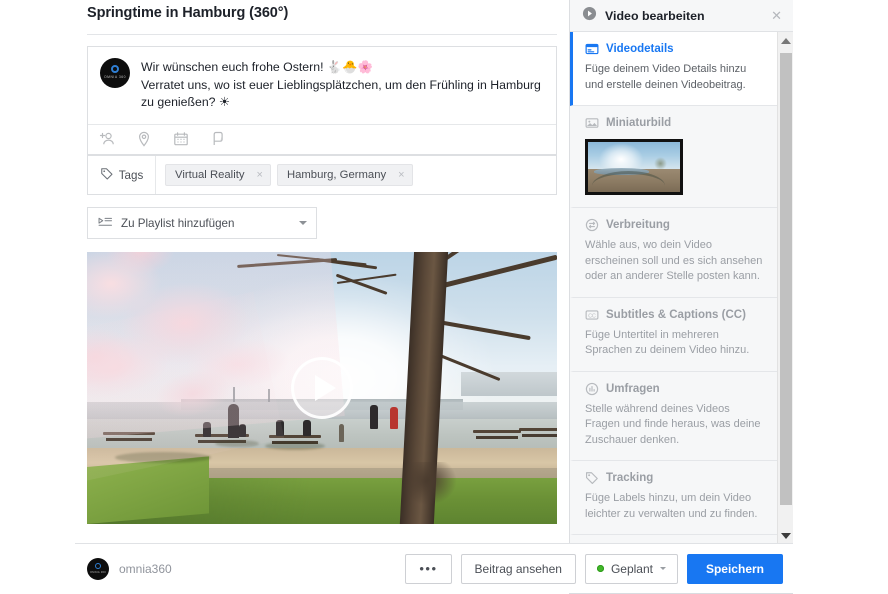 The width and height of the screenshot is (888, 594). I want to click on polls-icon, so click(592, 389).